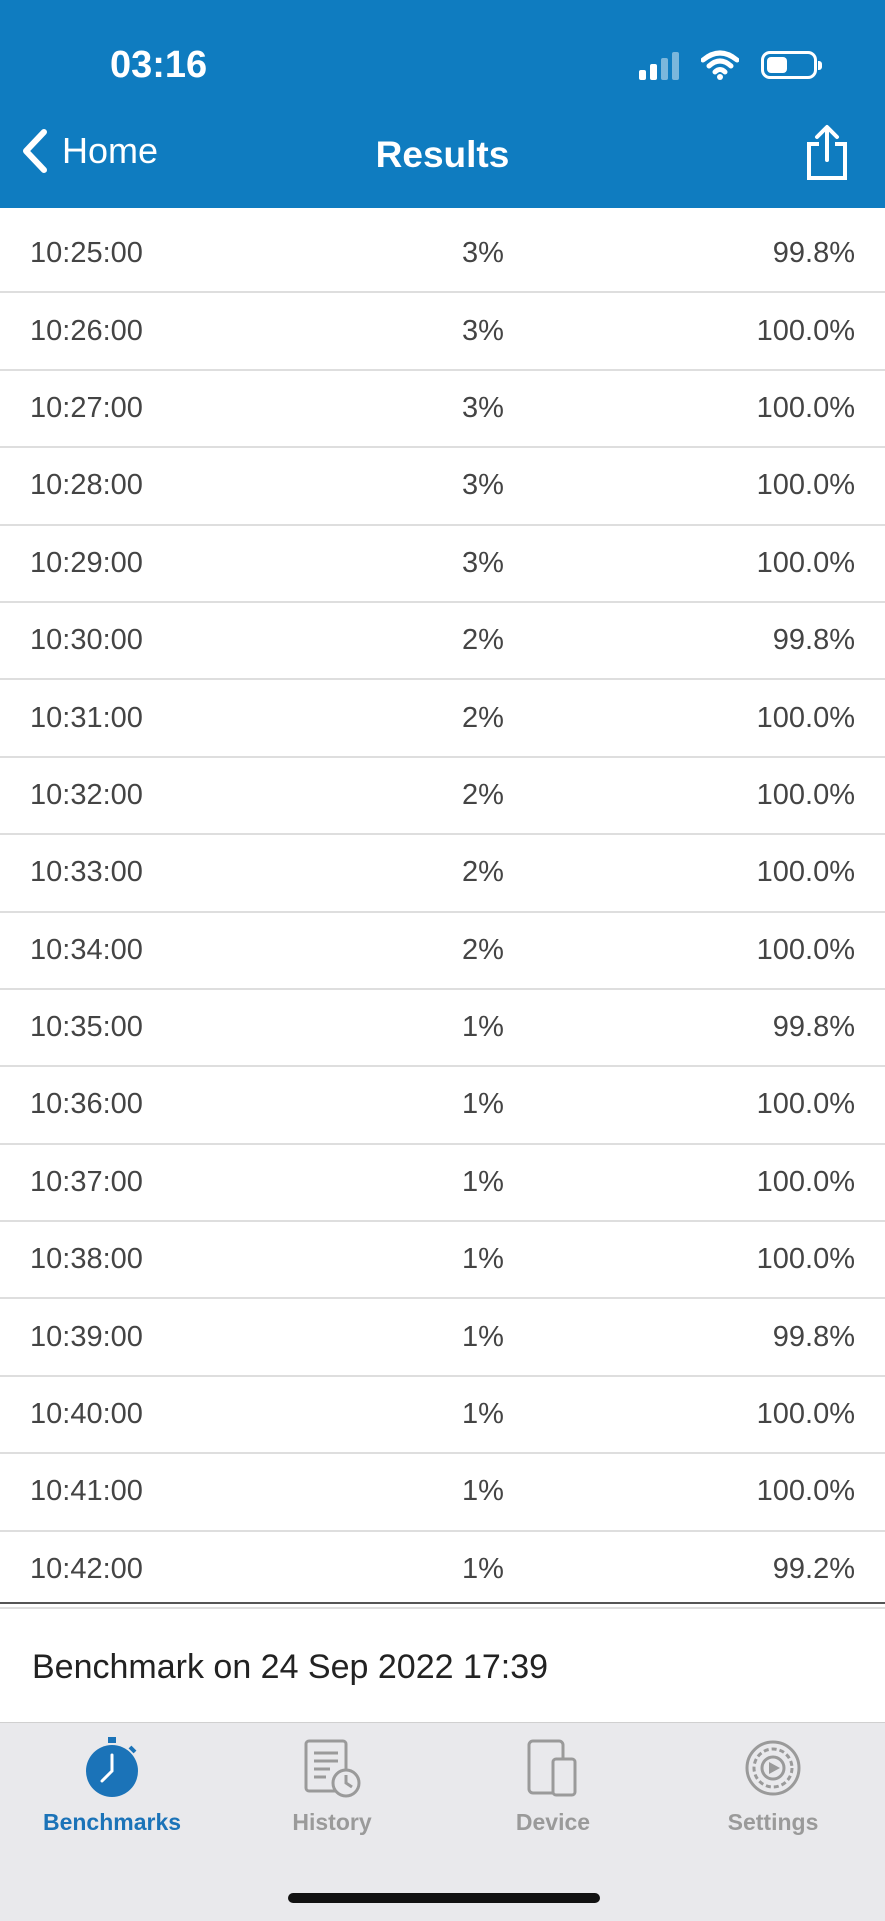 Image resolution: width=885 pixels, height=1921 pixels. What do you see at coordinates (442, 1106) in the screenshot?
I see `table-row: 10:36:00 1% 100.0%` at bounding box center [442, 1106].